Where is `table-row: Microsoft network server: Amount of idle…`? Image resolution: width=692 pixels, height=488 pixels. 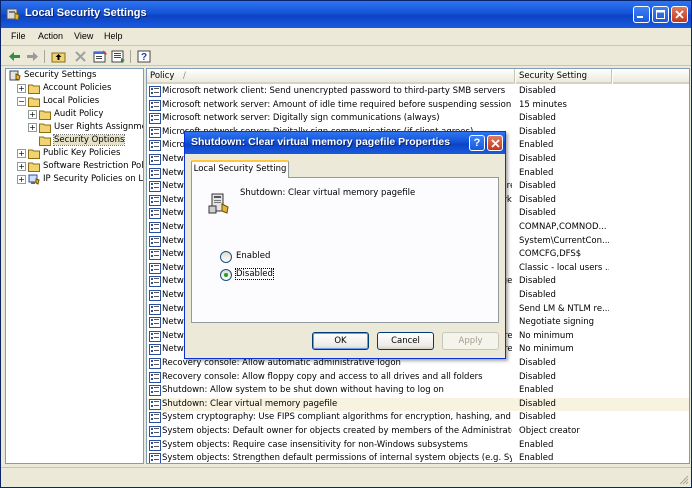
table-row: Microsoft network server: Amount of idle… is located at coordinates (418, 106).